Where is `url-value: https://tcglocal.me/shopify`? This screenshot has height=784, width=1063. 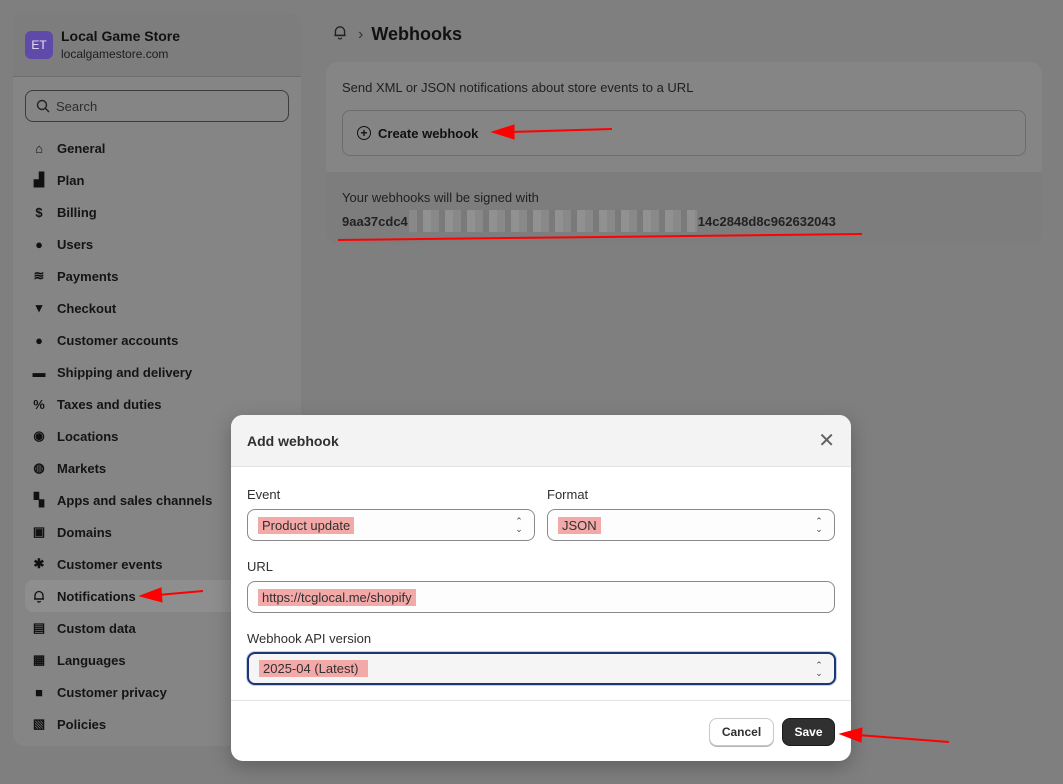 url-value: https://tcglocal.me/shopify is located at coordinates (337, 597).